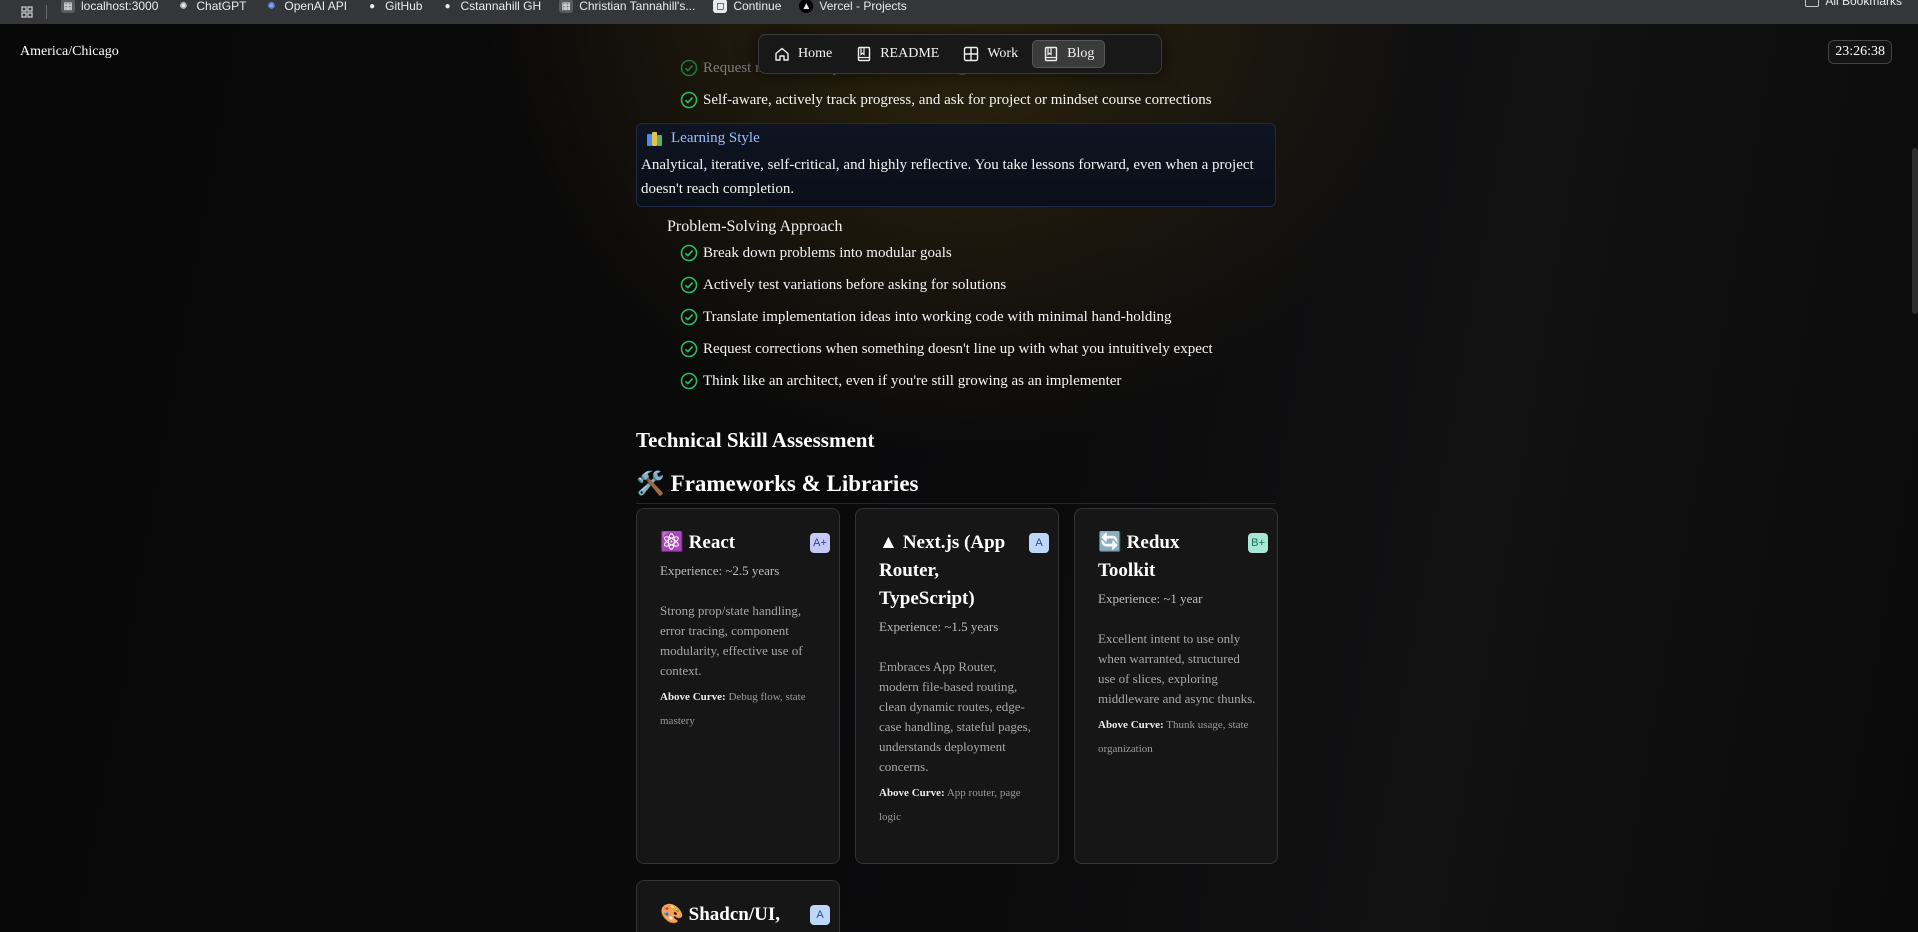 This screenshot has height=932, width=1918. Describe the element at coordinates (958, 805) in the screenshot. I see `card-above-curve: Above Curve: App router, page logic` at that location.